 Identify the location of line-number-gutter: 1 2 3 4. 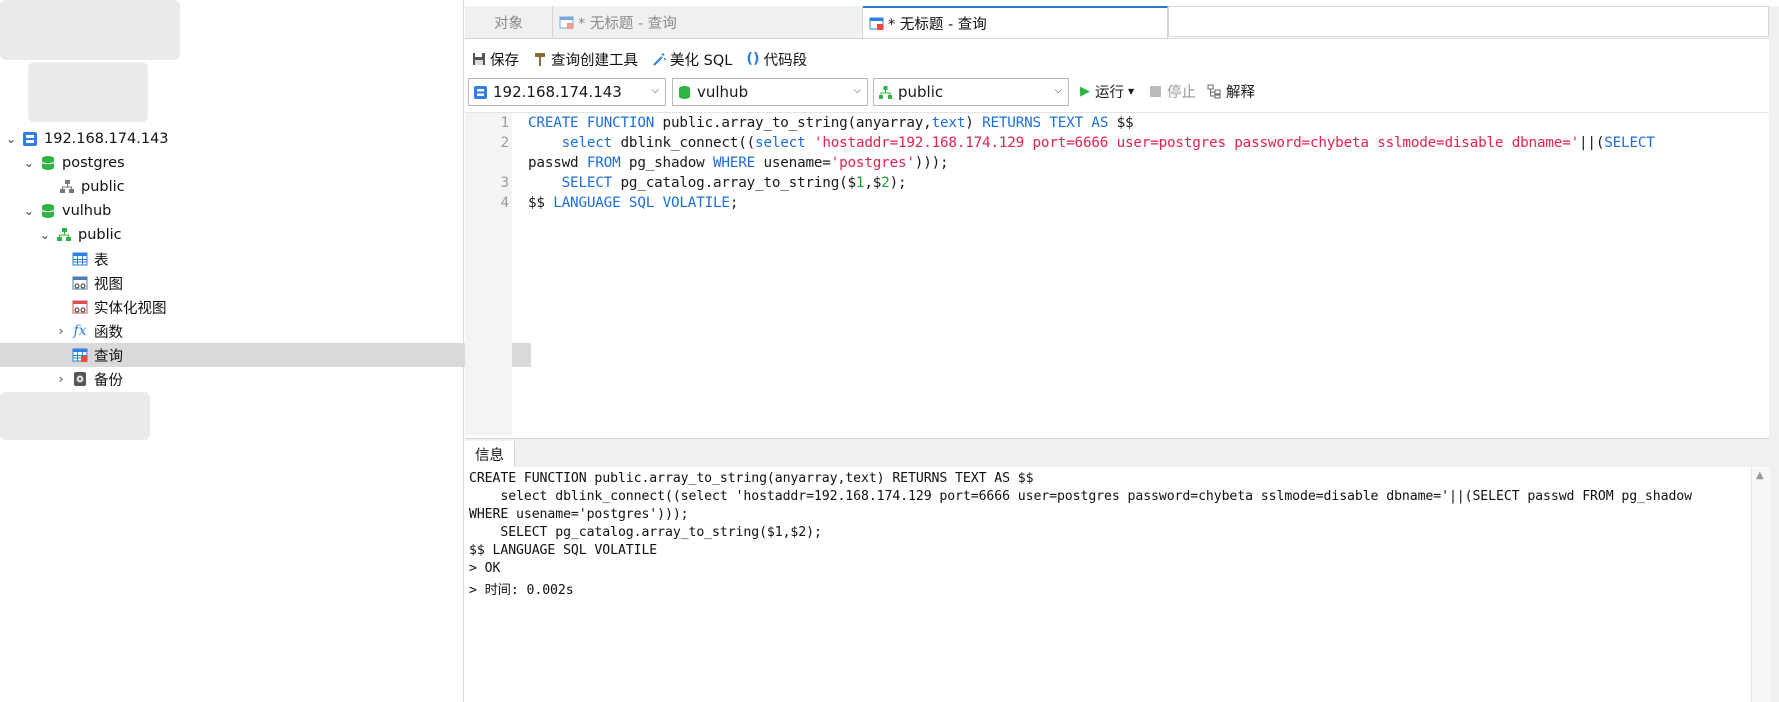
(488, 274).